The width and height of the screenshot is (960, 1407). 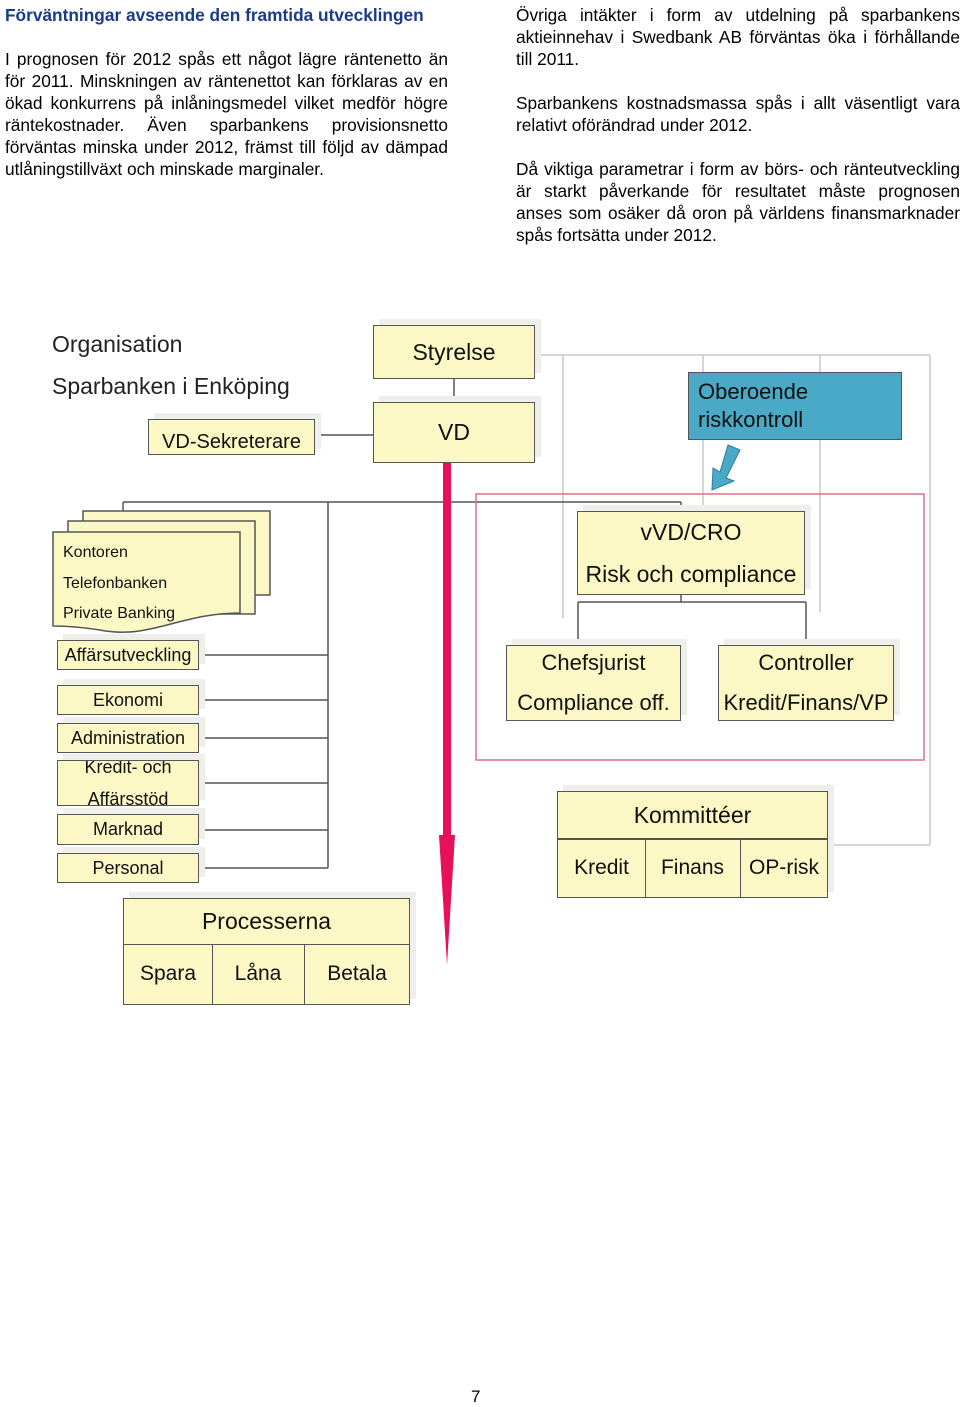 What do you see at coordinates (806, 683) in the screenshot?
I see `box-controller: Controller Kredit/Finans/VP` at bounding box center [806, 683].